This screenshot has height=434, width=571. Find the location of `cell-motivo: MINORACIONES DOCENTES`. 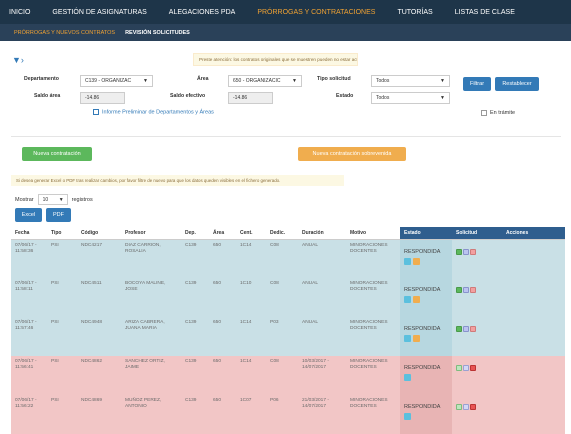

cell-motivo: MINORACIONES DOCENTES is located at coordinates (373, 258).